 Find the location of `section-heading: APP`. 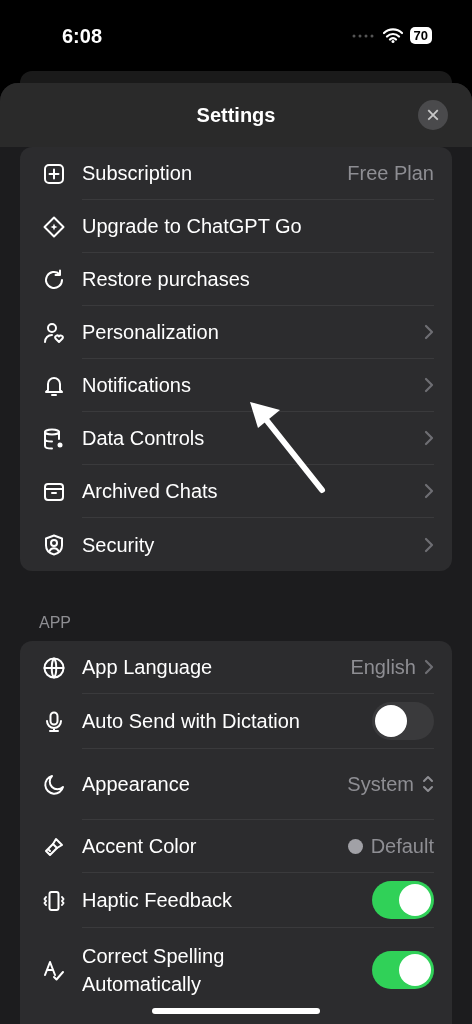

section-heading: APP is located at coordinates (55, 623).